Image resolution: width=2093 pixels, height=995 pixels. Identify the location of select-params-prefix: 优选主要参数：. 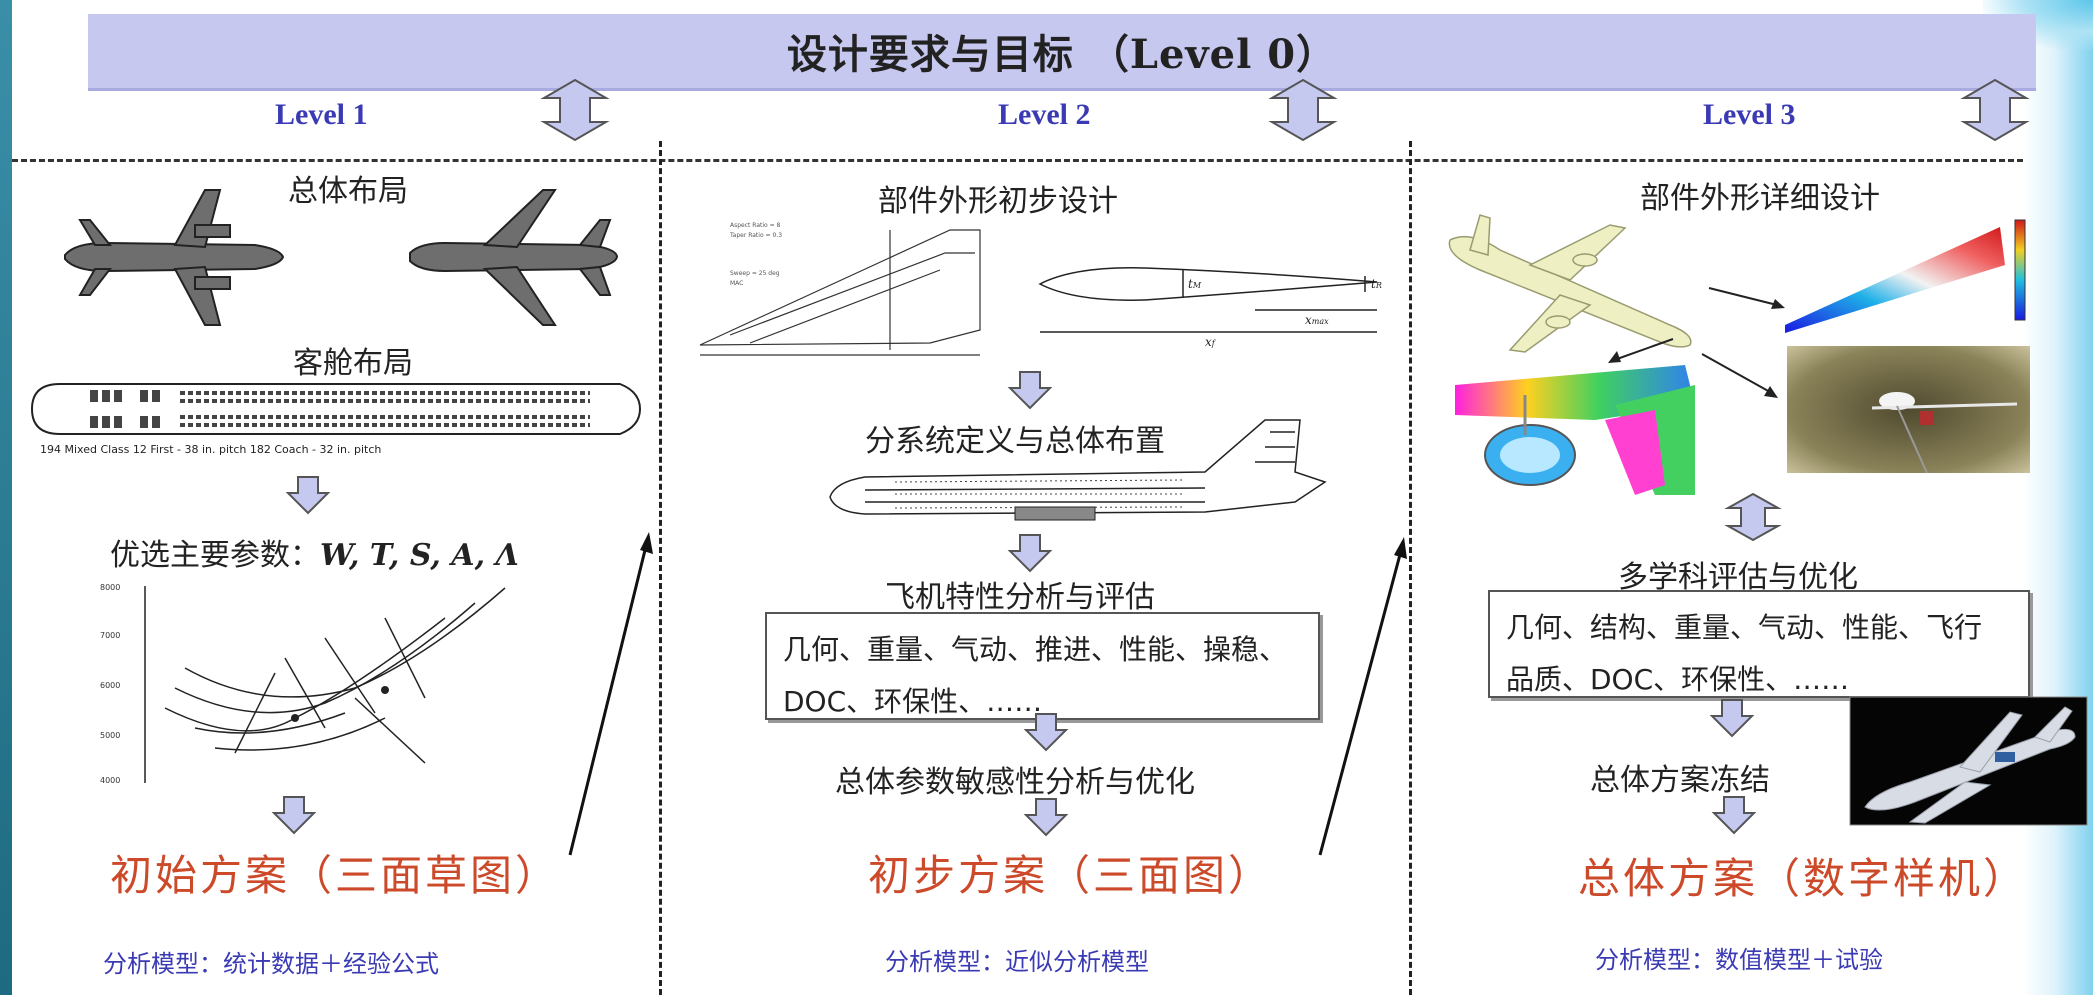
(215, 555).